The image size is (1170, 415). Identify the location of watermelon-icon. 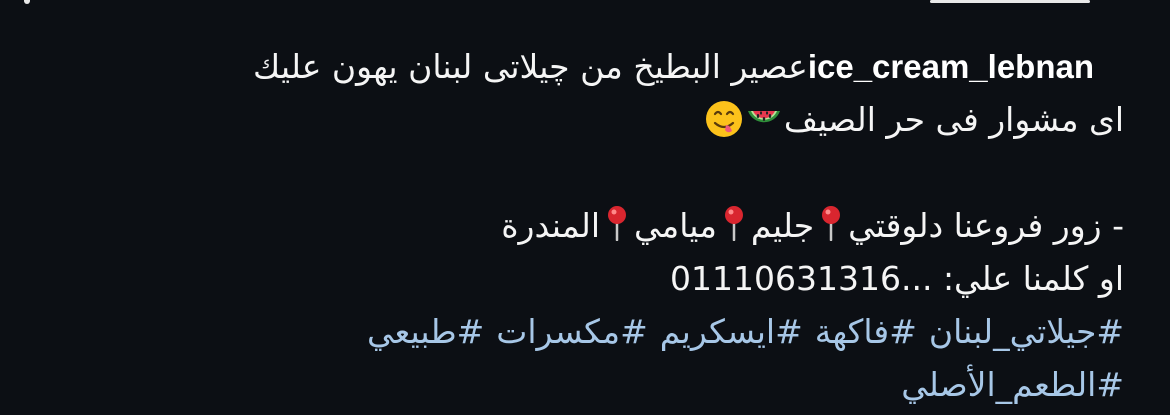
(764, 119).